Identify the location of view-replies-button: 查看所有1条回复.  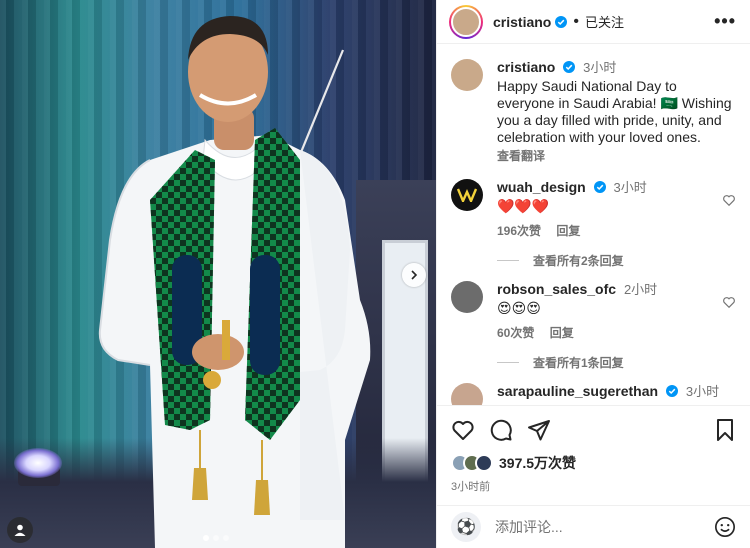
(616, 362).